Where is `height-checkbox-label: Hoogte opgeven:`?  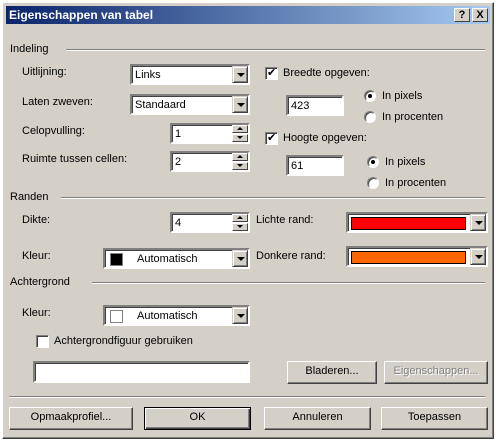 height-checkbox-label: Hoogte opgeven: is located at coordinates (325, 138).